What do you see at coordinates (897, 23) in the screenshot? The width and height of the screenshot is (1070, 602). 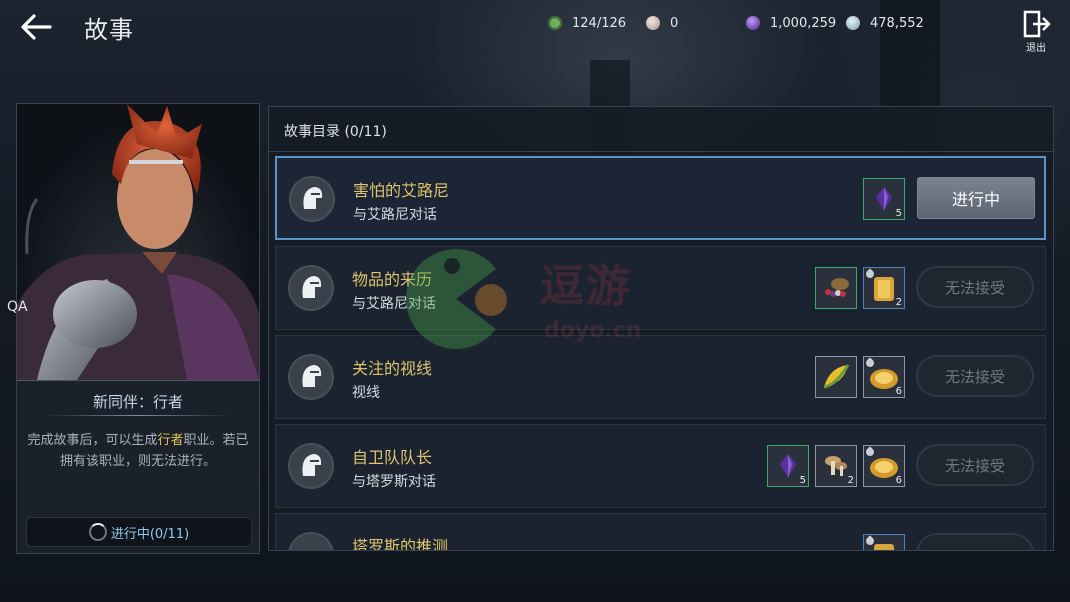 I see `currency-value: 478,552` at bounding box center [897, 23].